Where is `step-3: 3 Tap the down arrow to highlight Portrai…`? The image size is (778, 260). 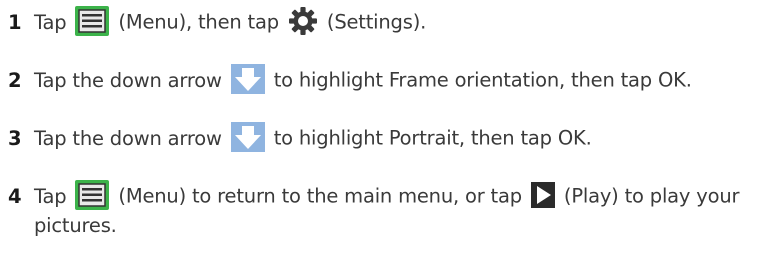
step-3: 3 Tap the down arrow to highlight Portrai… is located at coordinates (300, 138).